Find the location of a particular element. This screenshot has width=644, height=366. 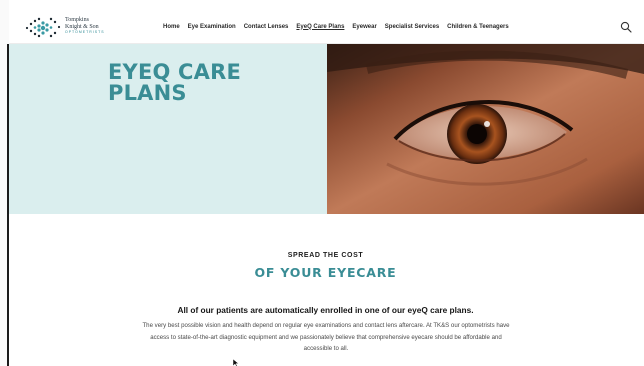

nav-eye-examination: Eye Examination is located at coordinates (212, 27).